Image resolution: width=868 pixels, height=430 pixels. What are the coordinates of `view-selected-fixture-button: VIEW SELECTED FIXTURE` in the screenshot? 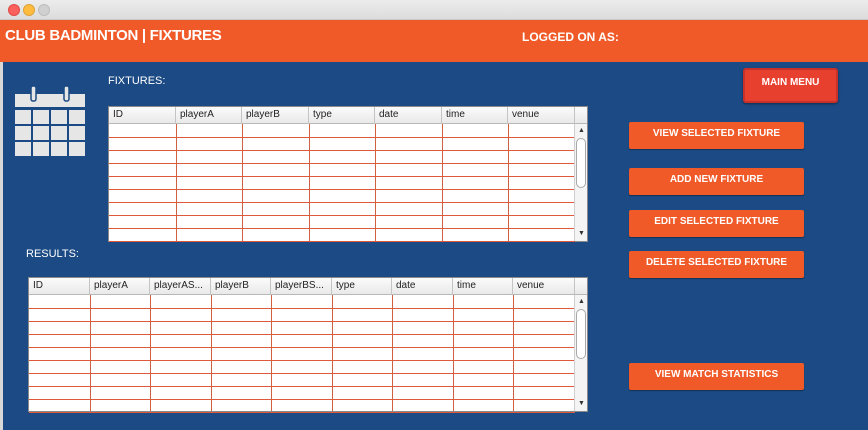 It's located at (716, 135).